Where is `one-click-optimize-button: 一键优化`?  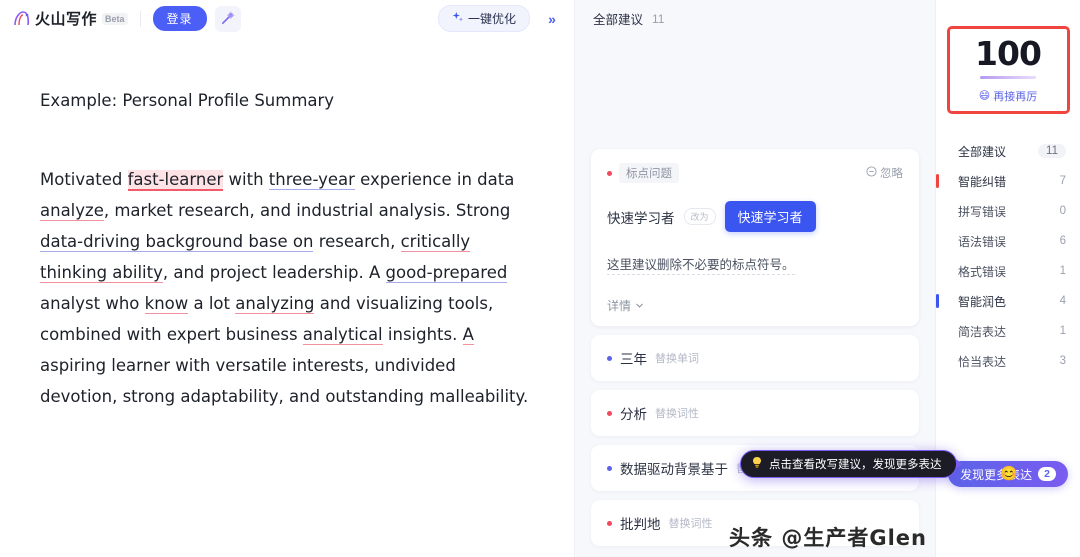
one-click-optimize-button: 一键优化 is located at coordinates (483, 18).